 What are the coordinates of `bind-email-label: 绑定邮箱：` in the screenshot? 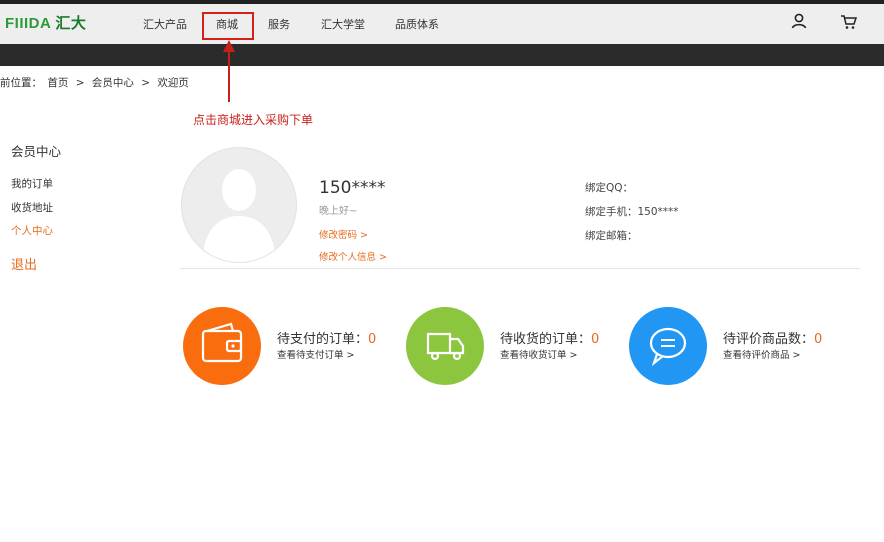 It's located at (611, 236).